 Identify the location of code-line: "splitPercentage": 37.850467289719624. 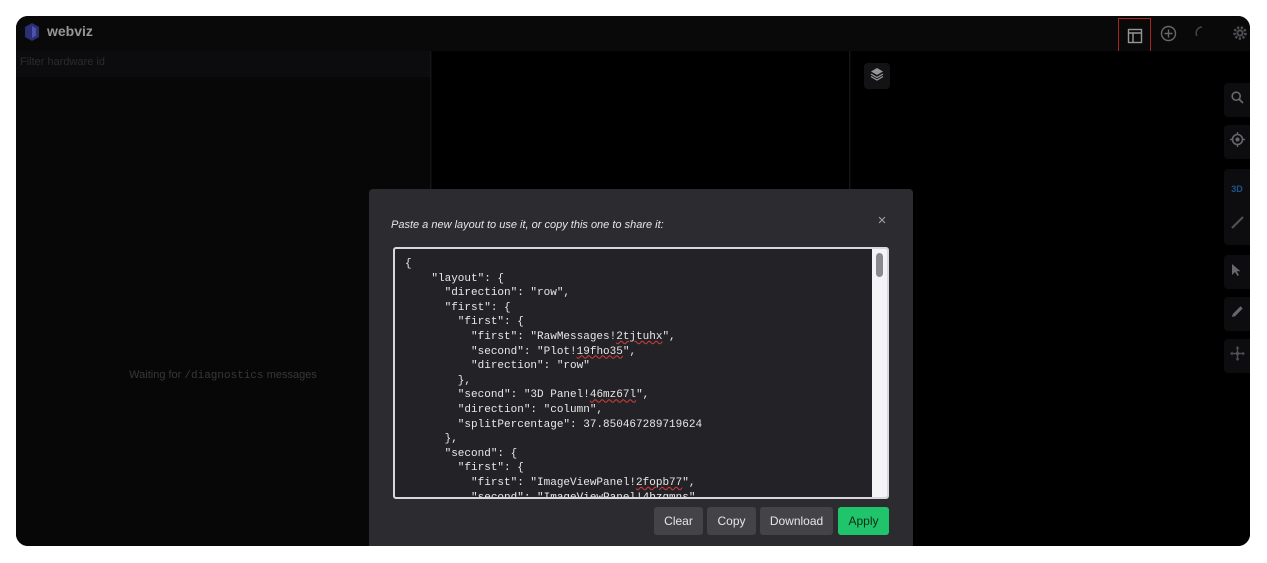
(554, 424).